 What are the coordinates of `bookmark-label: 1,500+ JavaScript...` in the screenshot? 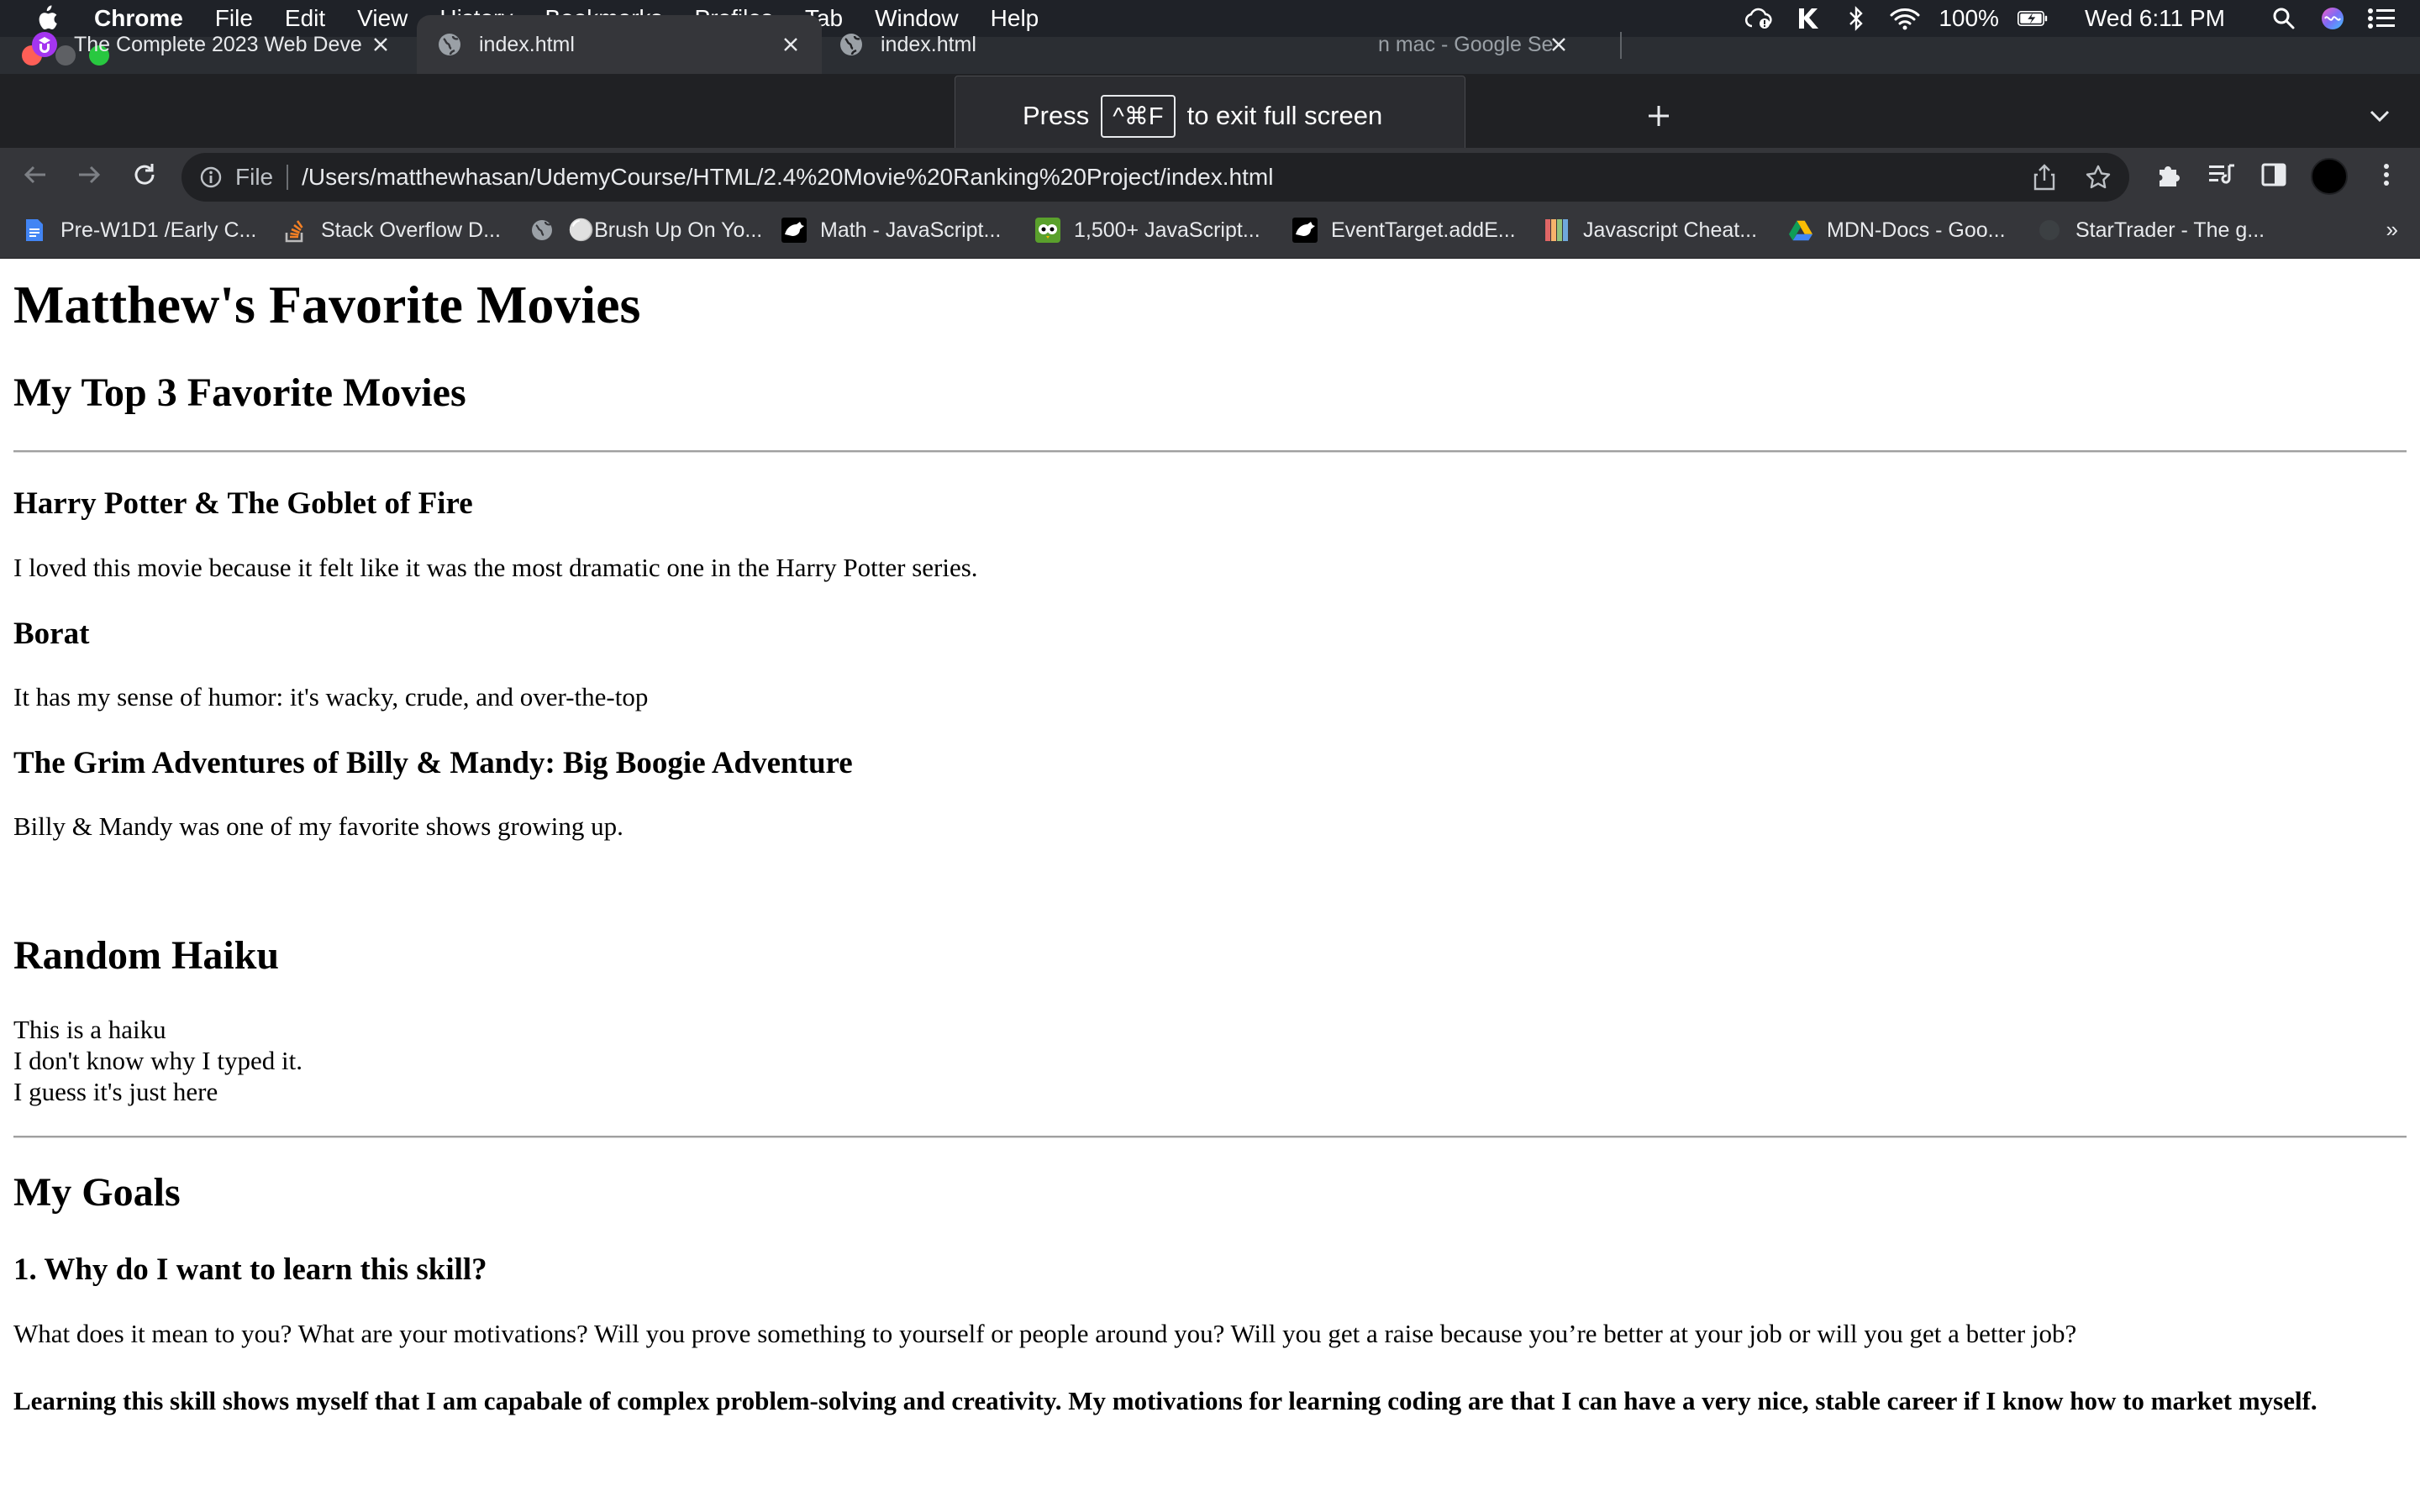 It's located at (1167, 230).